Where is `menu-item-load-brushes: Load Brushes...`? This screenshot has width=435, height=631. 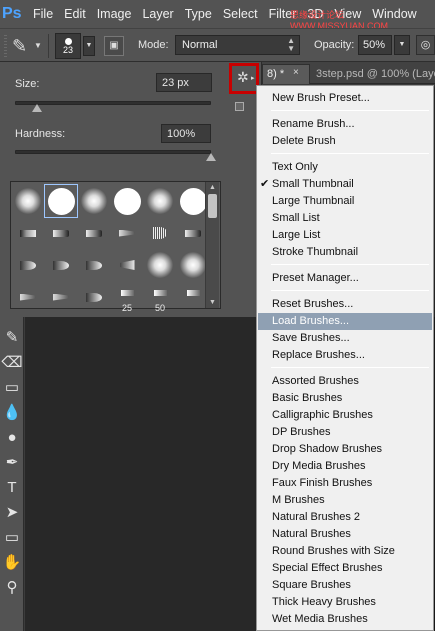
menu-item-load-brushes: Load Brushes... is located at coordinates (345, 321).